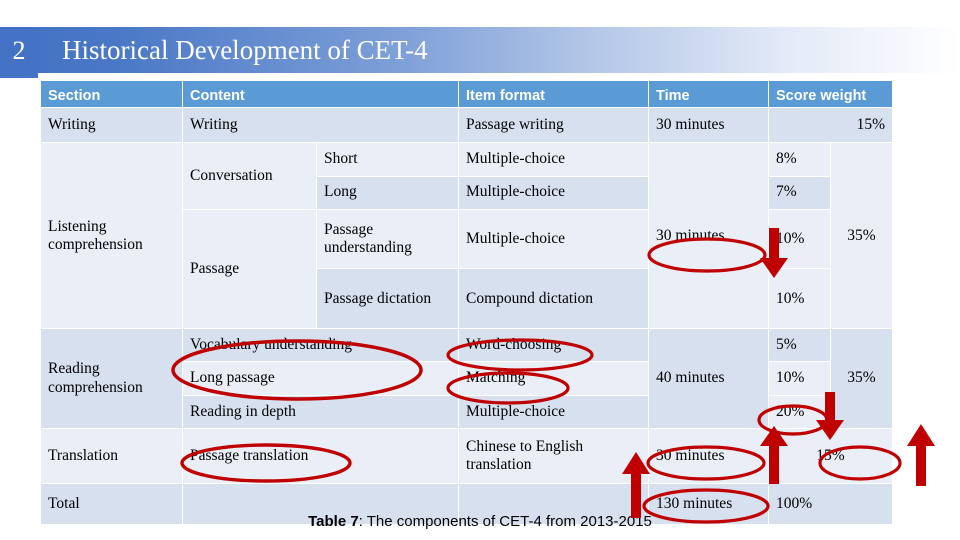  Describe the element at coordinates (554, 299) in the screenshot. I see `cell-item-format: Compound dictation` at that location.